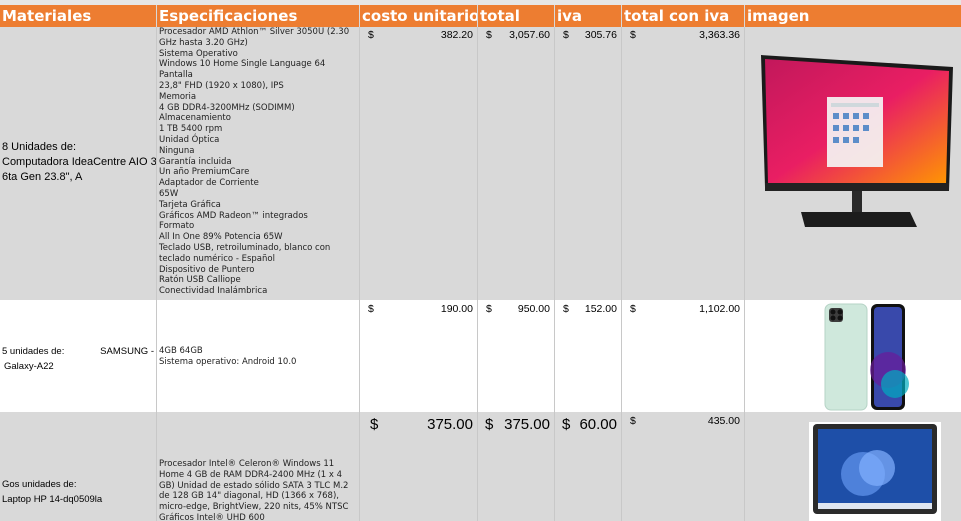 Image resolution: width=961 pixels, height=521 pixels. What do you see at coordinates (516, 163) in the screenshot?
I see `total-cell: $ 3,057.60` at bounding box center [516, 163].